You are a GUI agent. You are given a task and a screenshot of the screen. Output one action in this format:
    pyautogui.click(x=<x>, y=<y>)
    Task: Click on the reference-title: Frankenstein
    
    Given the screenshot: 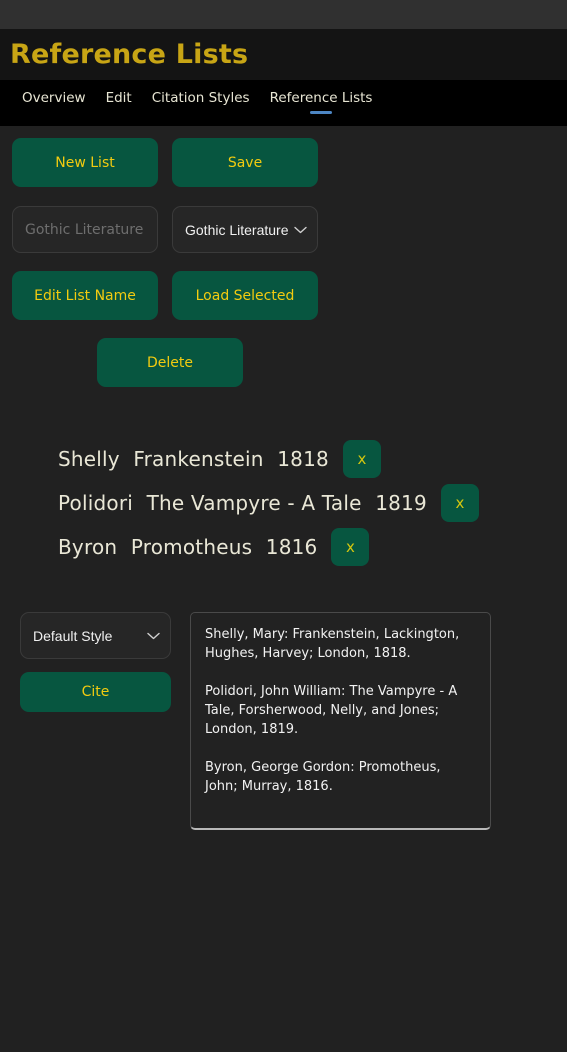 What is the action you would take?
    pyautogui.click(x=198, y=459)
    